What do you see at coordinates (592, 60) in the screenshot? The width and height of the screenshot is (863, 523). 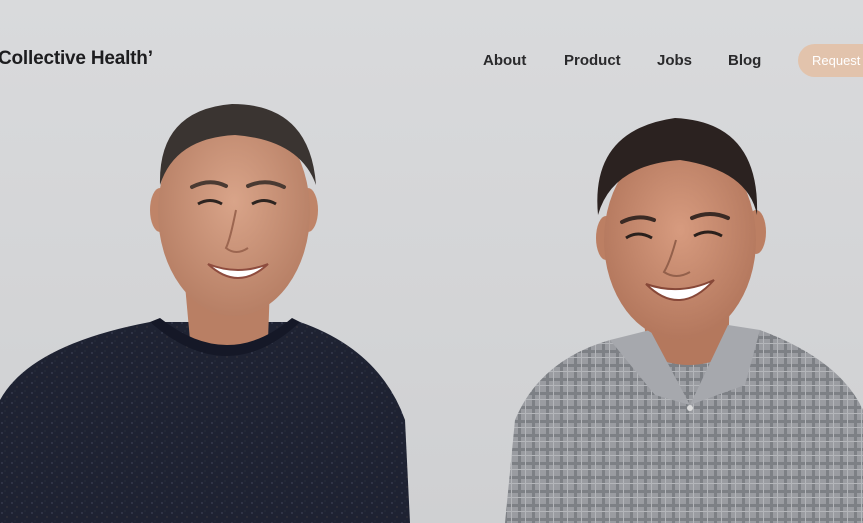 I see `nav-link-product: Product` at bounding box center [592, 60].